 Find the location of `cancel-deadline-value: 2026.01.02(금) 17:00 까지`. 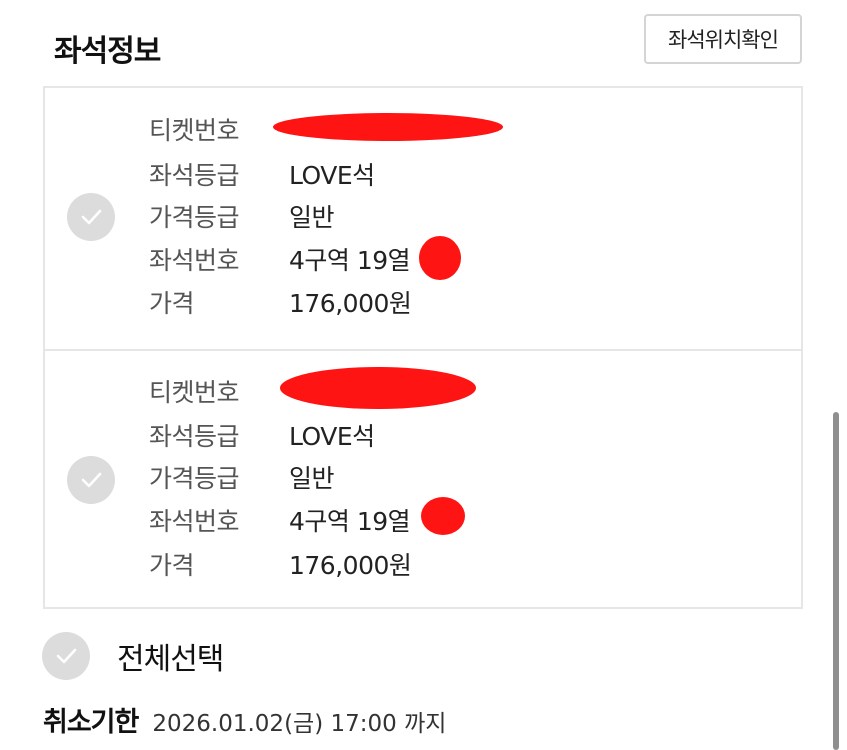

cancel-deadline-value: 2026.01.02(금) 17:00 까지 is located at coordinates (299, 724).